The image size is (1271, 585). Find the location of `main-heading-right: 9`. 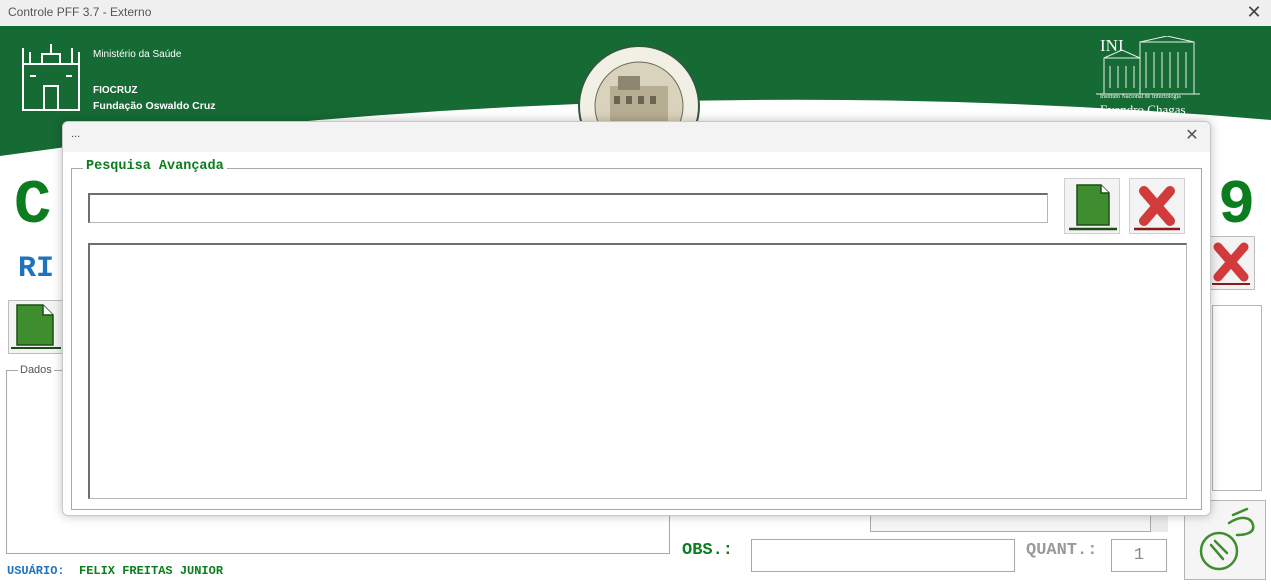

main-heading-right: 9 is located at coordinates (1237, 205).